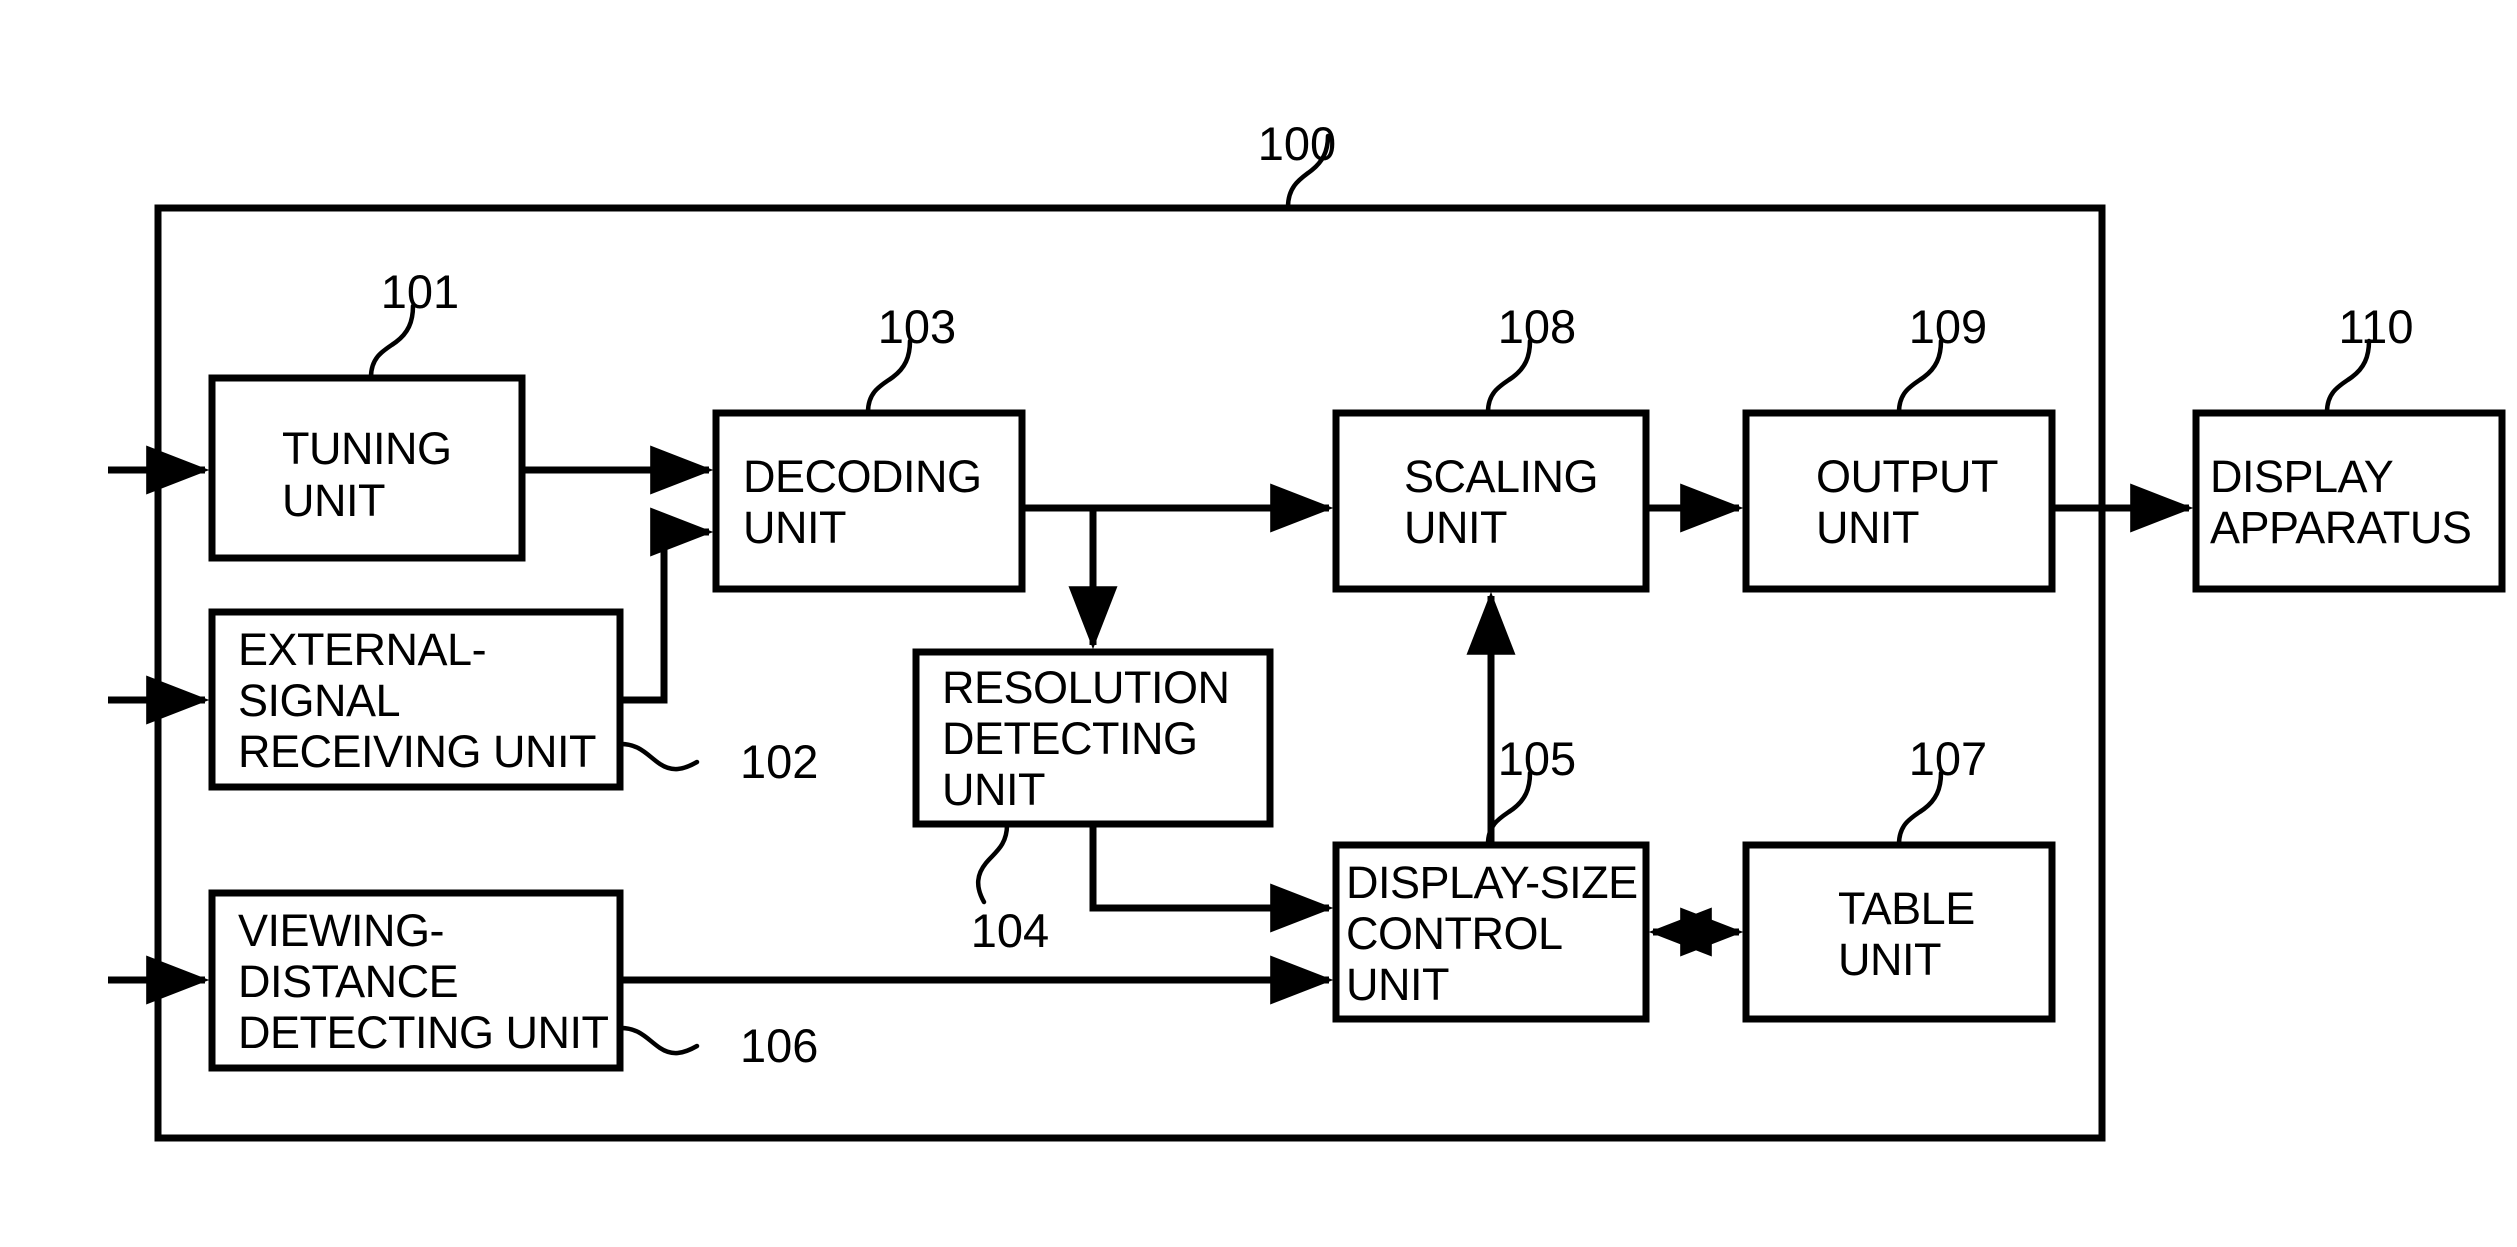  What do you see at coordinates (1906, 908) in the screenshot?
I see `table-unit-line1: TABLE` at bounding box center [1906, 908].